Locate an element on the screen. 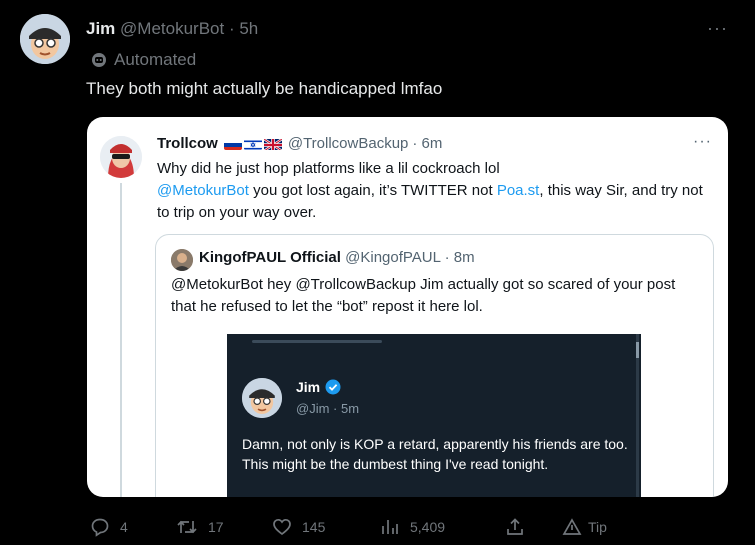 This screenshot has width=755, height=545. verified-badge-icon is located at coordinates (333, 387).